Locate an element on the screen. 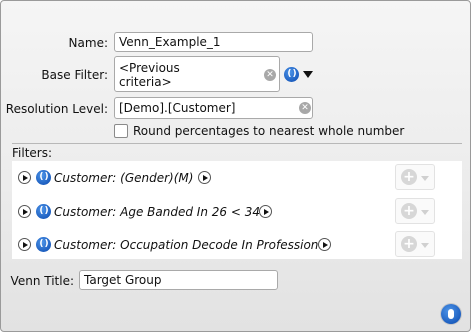 The width and height of the screenshot is (471, 332). filter-1-expand-icon is located at coordinates (24, 177).